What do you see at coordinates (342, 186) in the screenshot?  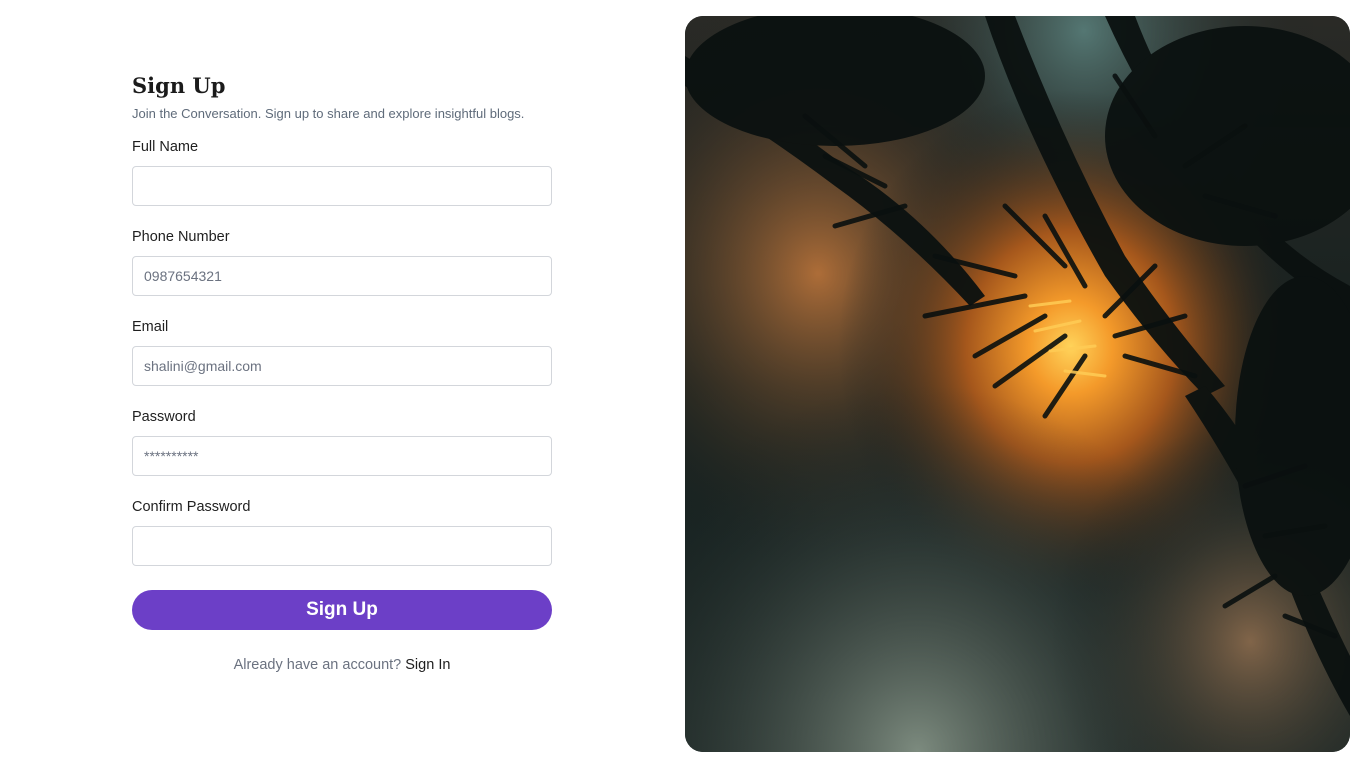 I see `full-name-input` at bounding box center [342, 186].